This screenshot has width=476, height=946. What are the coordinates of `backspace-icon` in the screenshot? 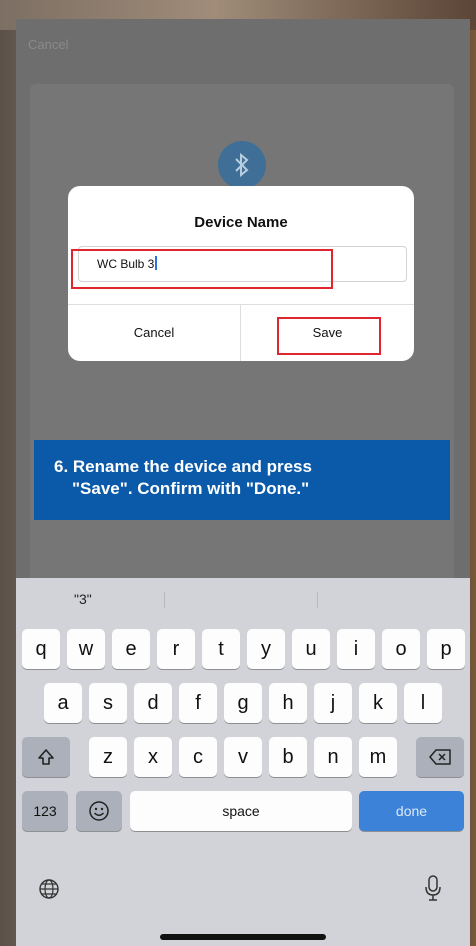 It's located at (440, 757).